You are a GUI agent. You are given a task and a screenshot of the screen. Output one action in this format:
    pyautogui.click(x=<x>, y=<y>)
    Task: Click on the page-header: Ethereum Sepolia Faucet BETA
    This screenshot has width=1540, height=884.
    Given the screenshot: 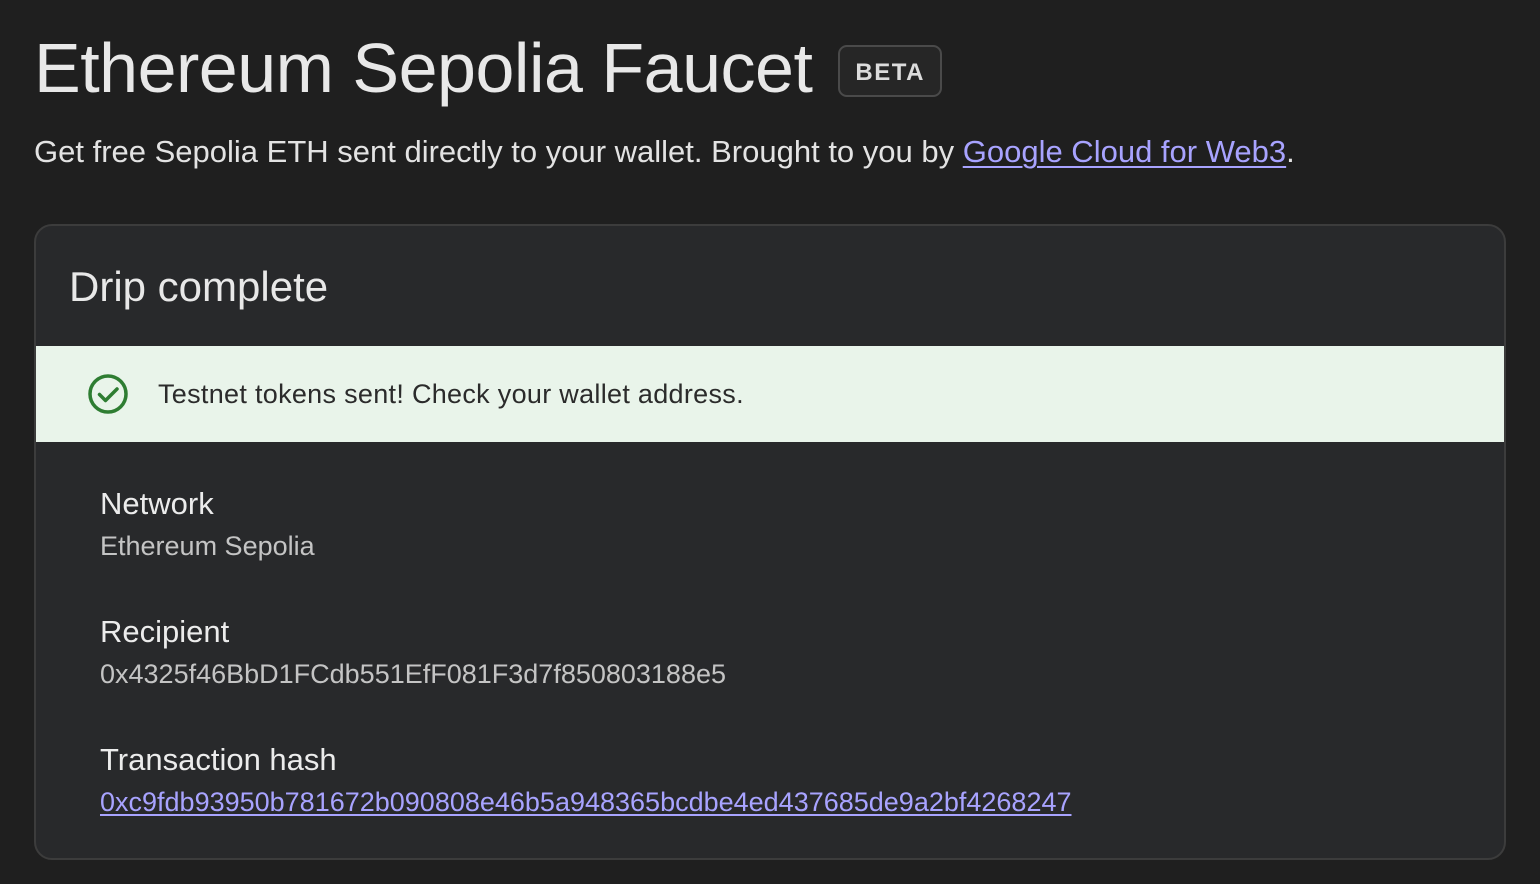 What is the action you would take?
    pyautogui.click(x=488, y=68)
    